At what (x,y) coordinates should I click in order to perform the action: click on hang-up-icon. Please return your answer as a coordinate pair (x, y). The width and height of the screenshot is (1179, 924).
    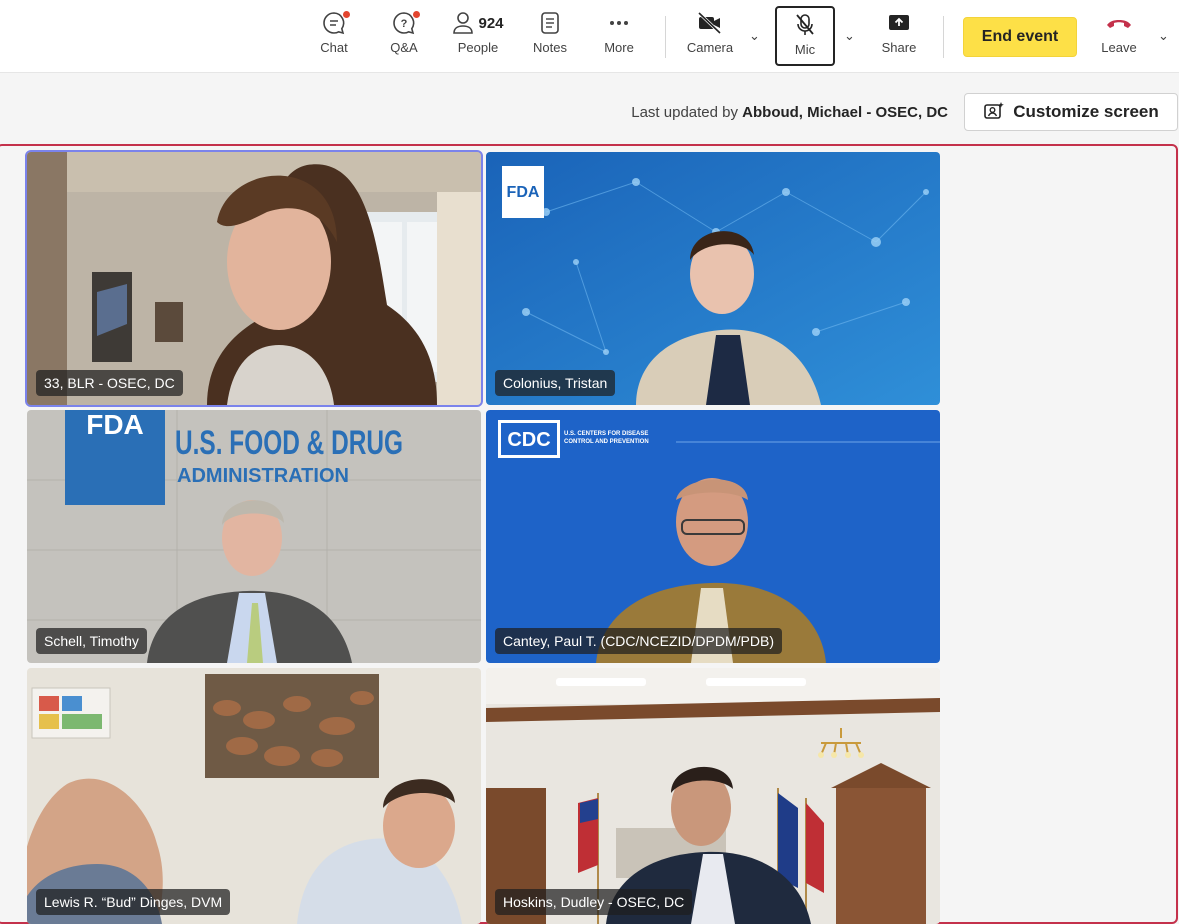
    Looking at the image, I should click on (1119, 23).